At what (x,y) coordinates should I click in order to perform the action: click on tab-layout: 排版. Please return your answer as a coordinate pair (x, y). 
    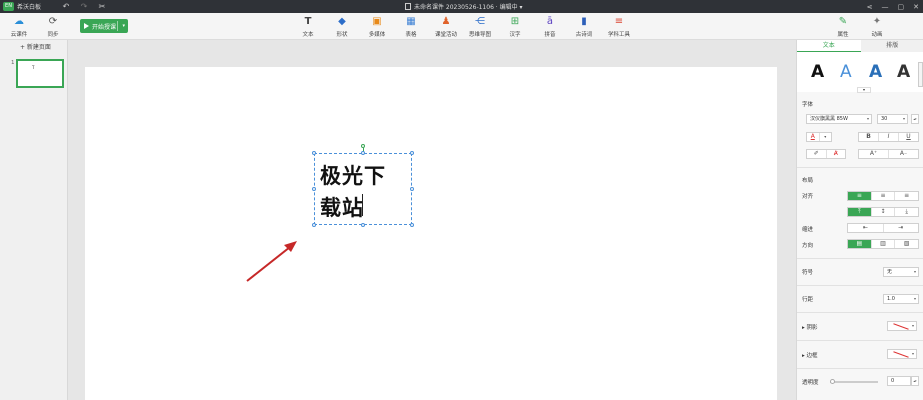
    Looking at the image, I should click on (891, 46).